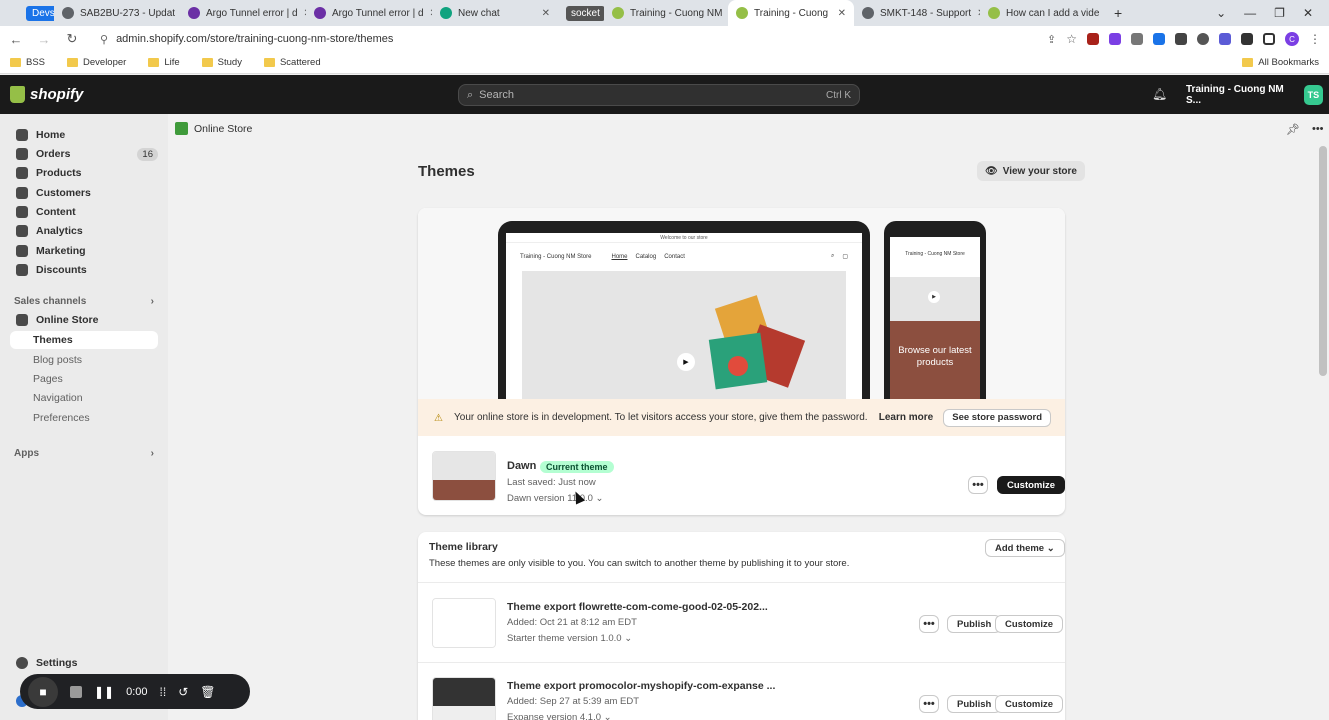  I want to click on folder-icon, so click(15, 62).